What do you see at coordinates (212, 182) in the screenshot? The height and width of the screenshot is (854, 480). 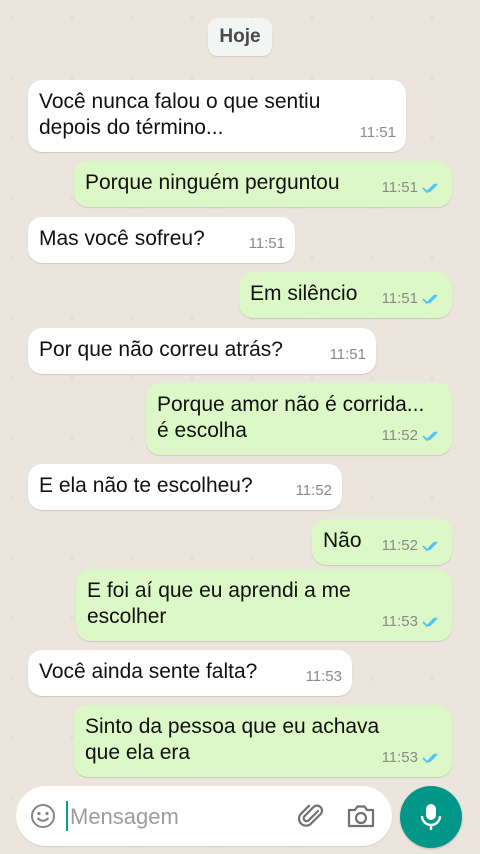 I see `message-text: Porque ninguém perguntou` at bounding box center [212, 182].